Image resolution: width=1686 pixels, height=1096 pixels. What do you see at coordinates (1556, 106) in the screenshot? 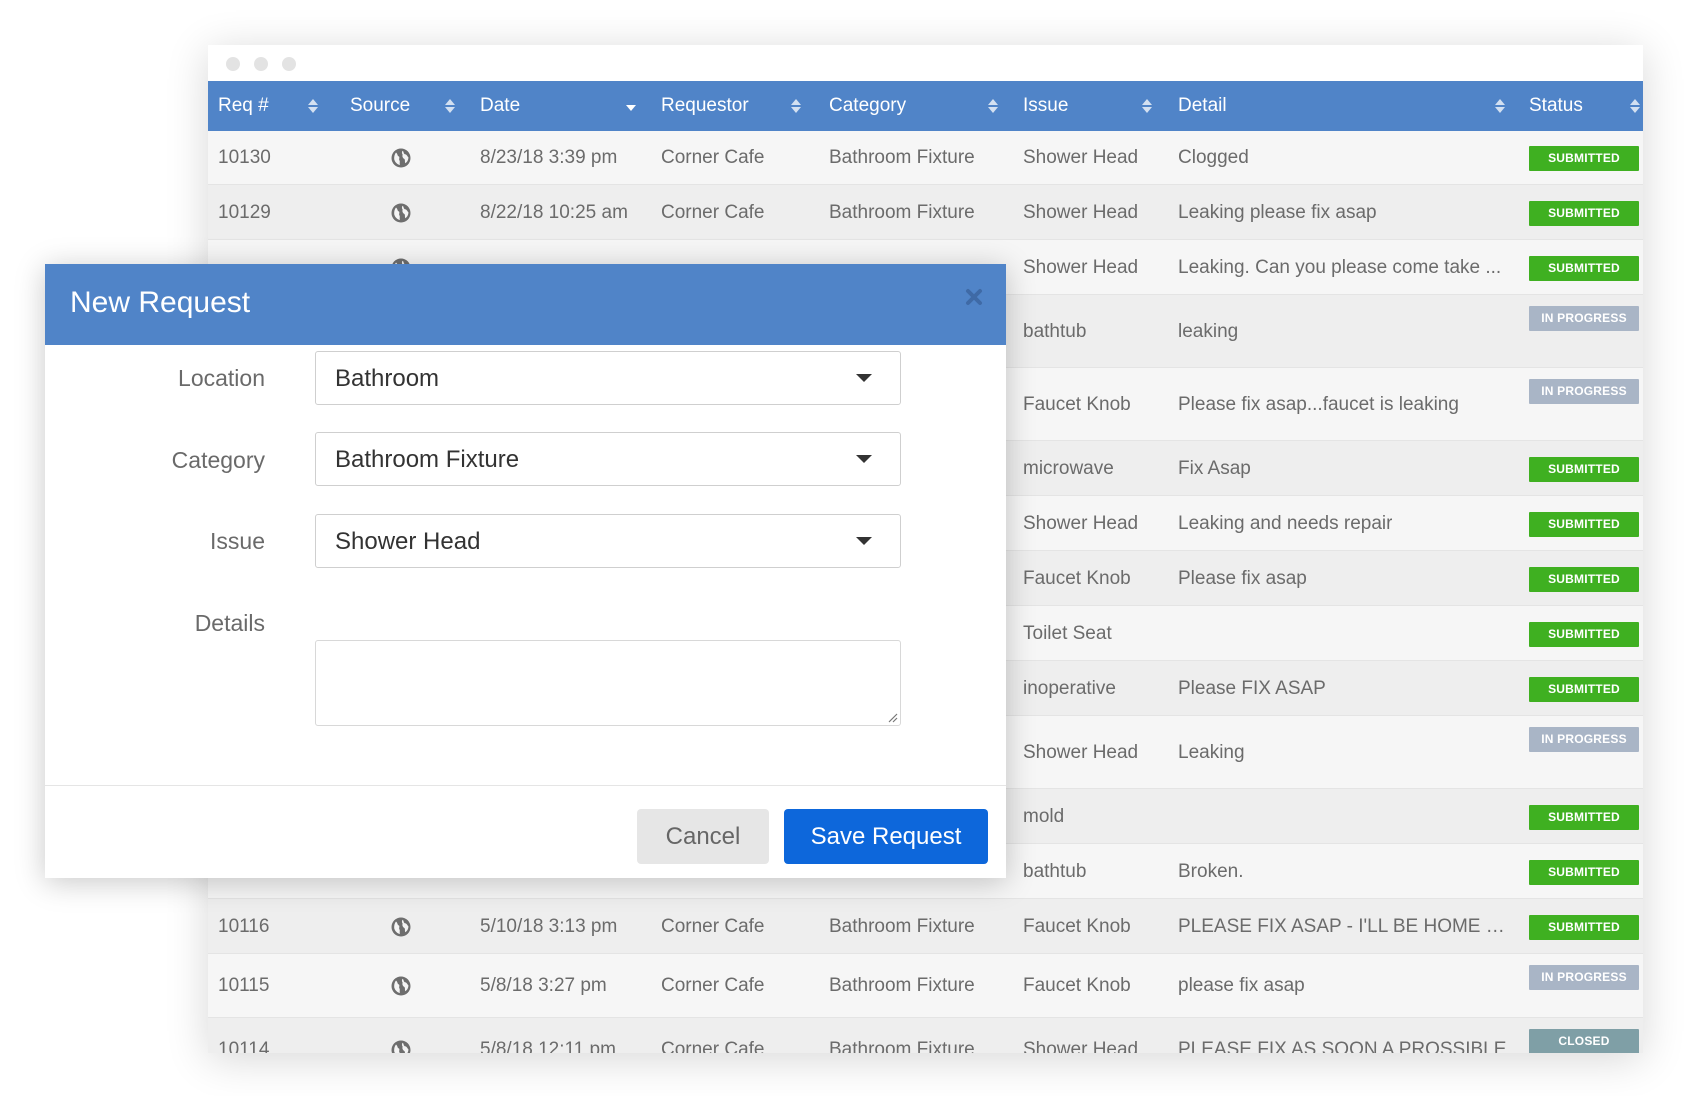
I see `column-header-status: Status` at bounding box center [1556, 106].